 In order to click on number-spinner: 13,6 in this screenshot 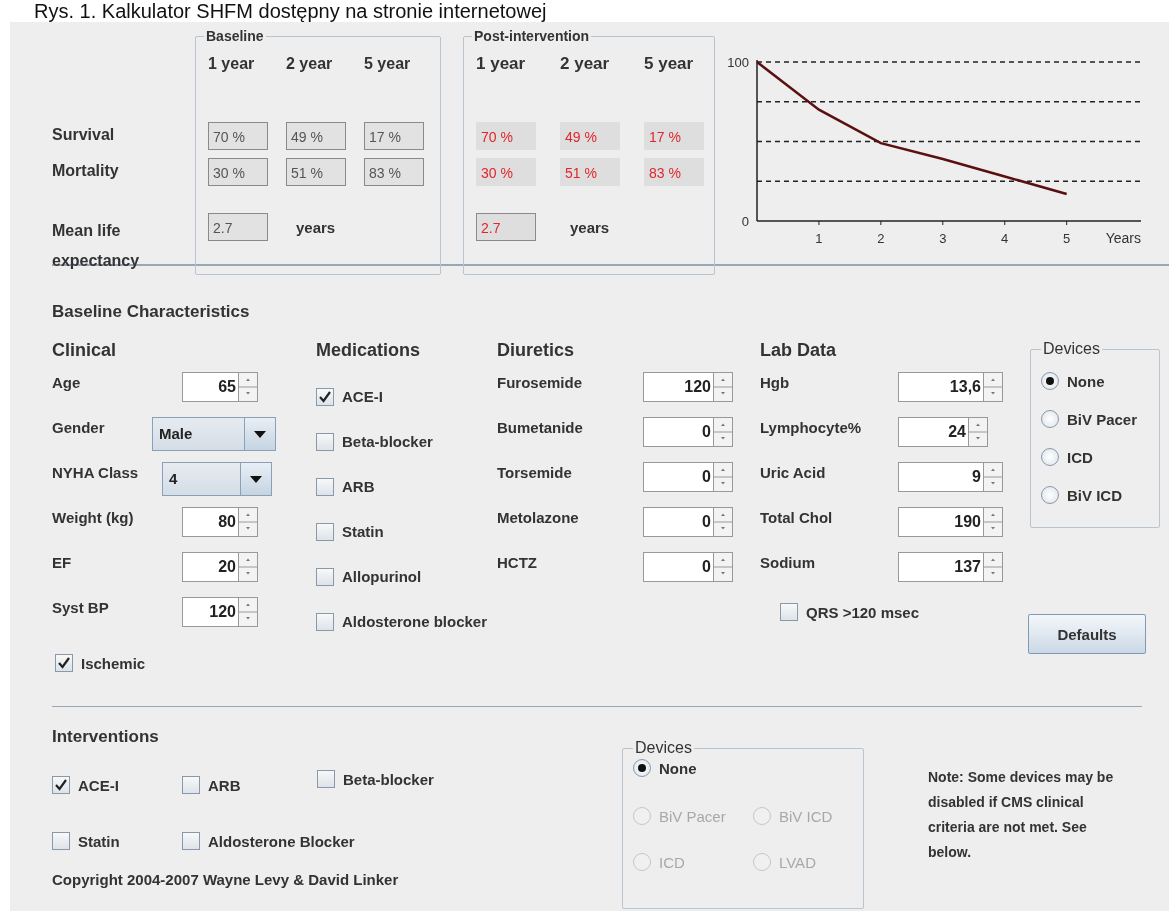, I will do `click(950, 387)`.